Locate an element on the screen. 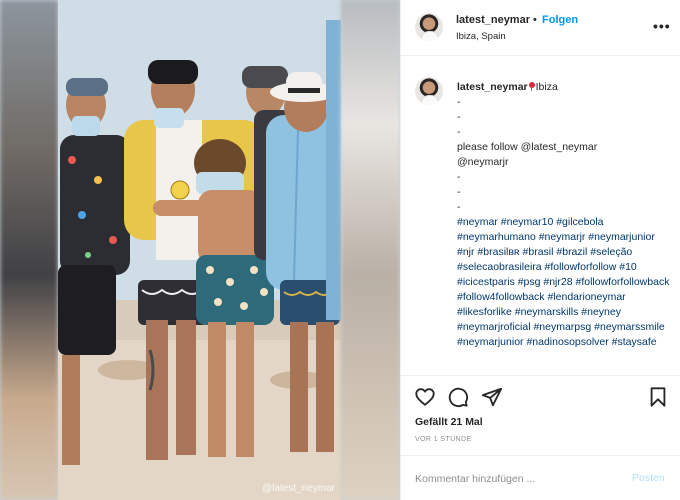 The image size is (680, 500). comment-bar: Posten is located at coordinates (540, 477).